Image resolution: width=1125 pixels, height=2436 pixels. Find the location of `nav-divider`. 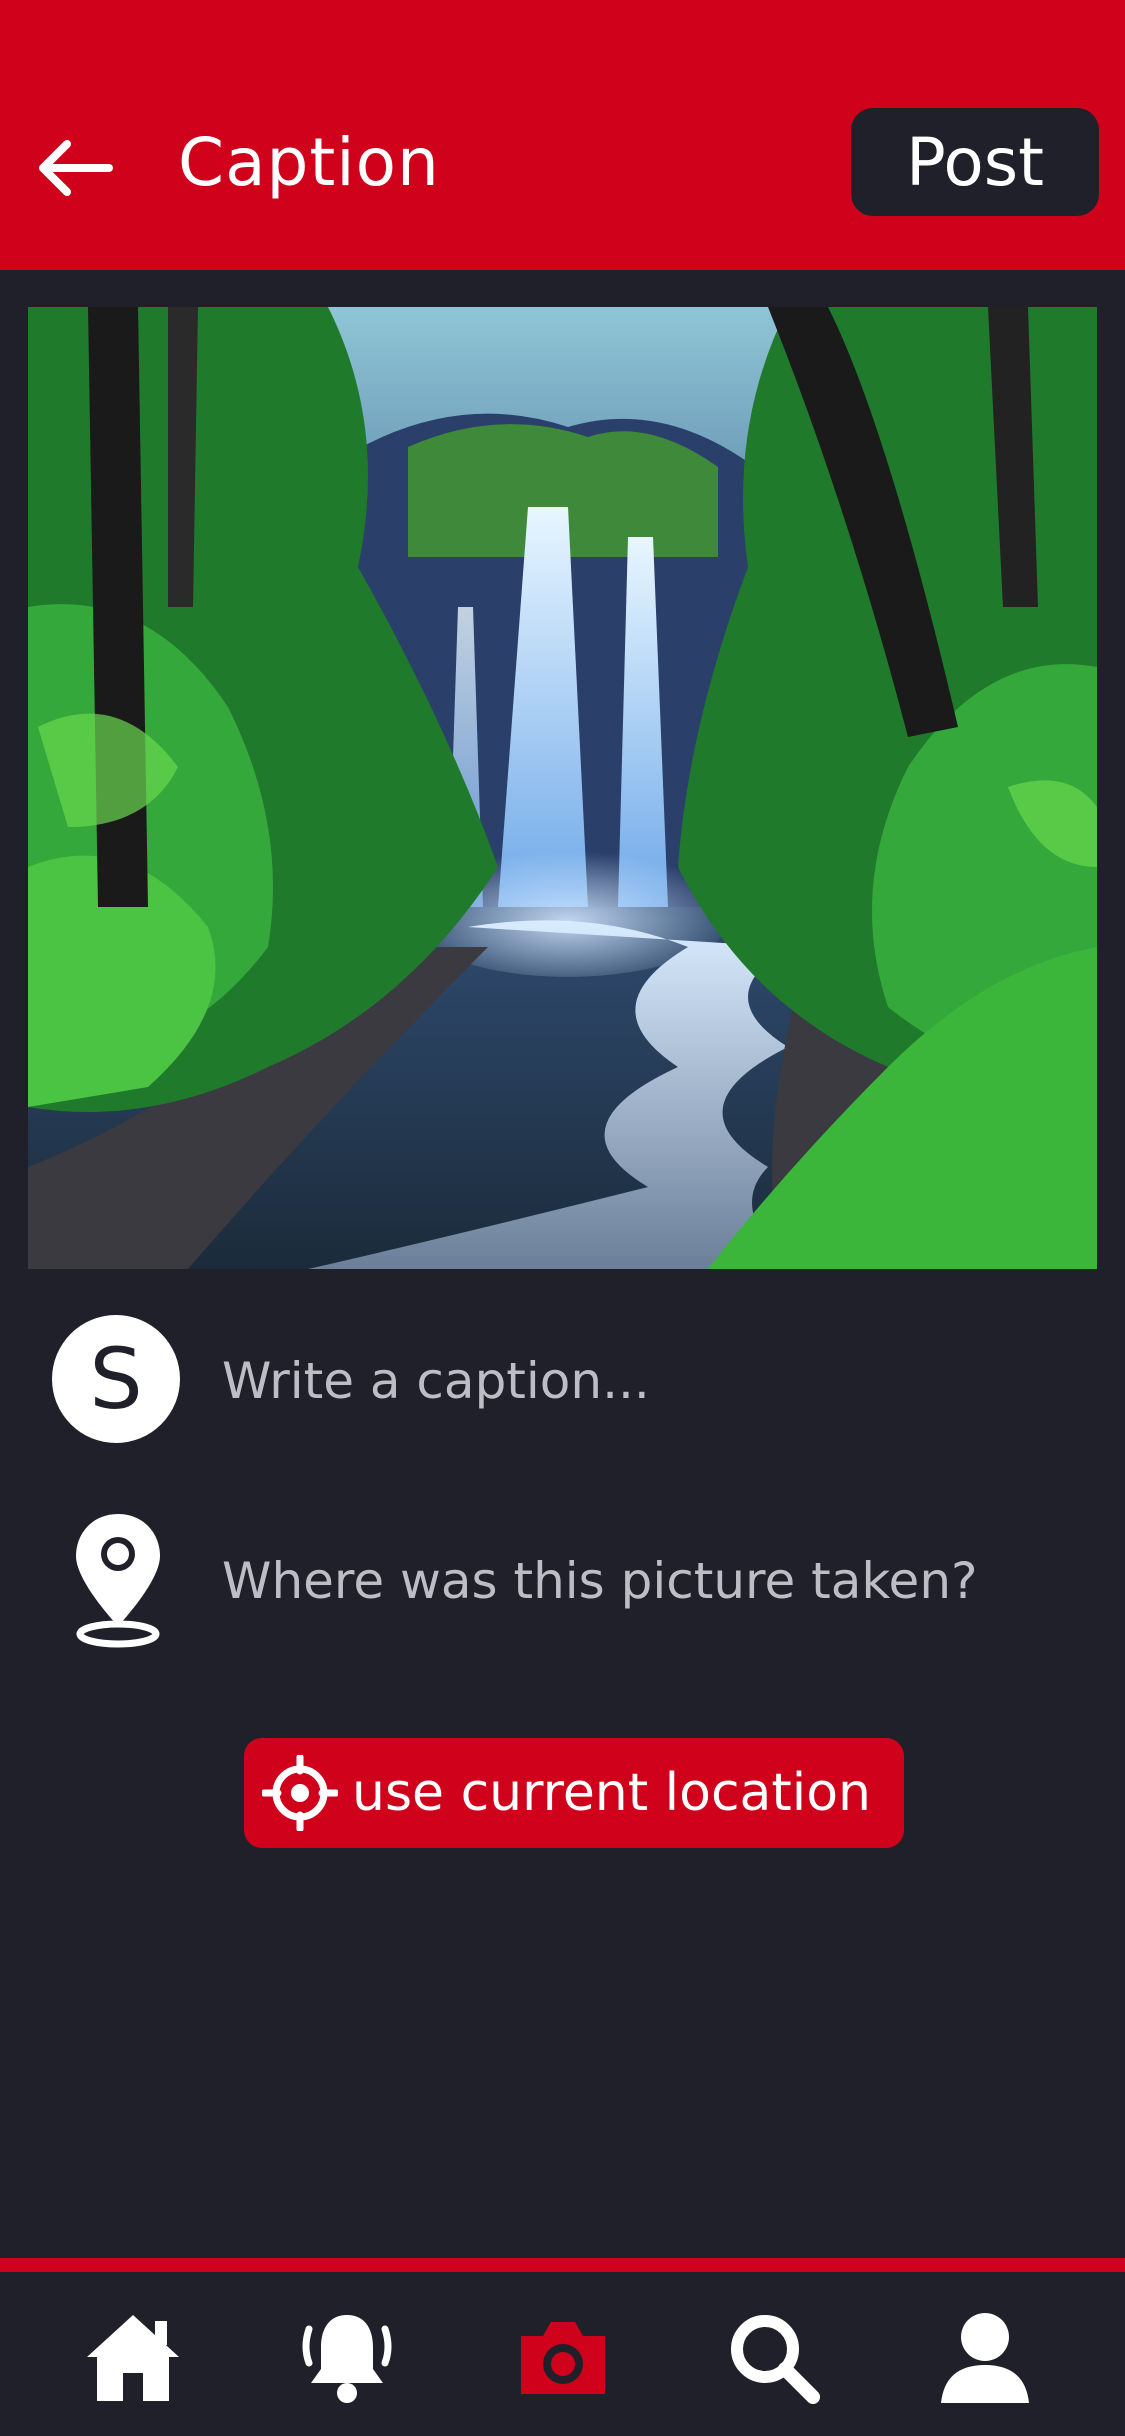

nav-divider is located at coordinates (562, 2265).